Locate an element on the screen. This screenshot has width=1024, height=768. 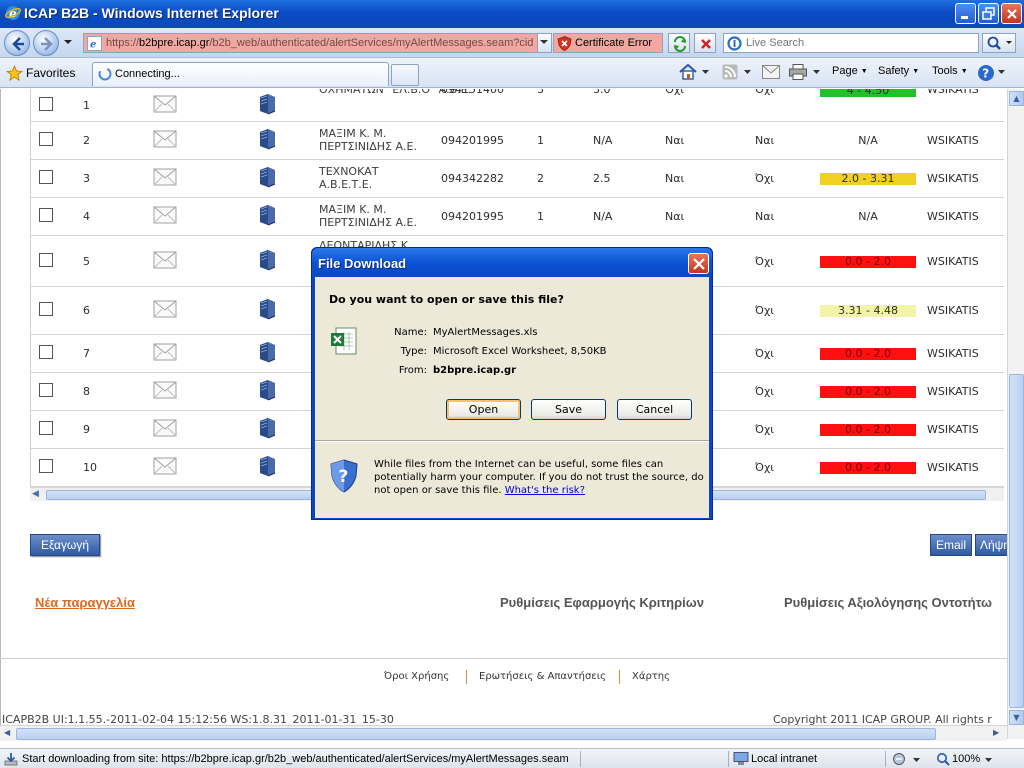
page-scroll-left-arrow-icon: ◀ is located at coordinates (7, 732).